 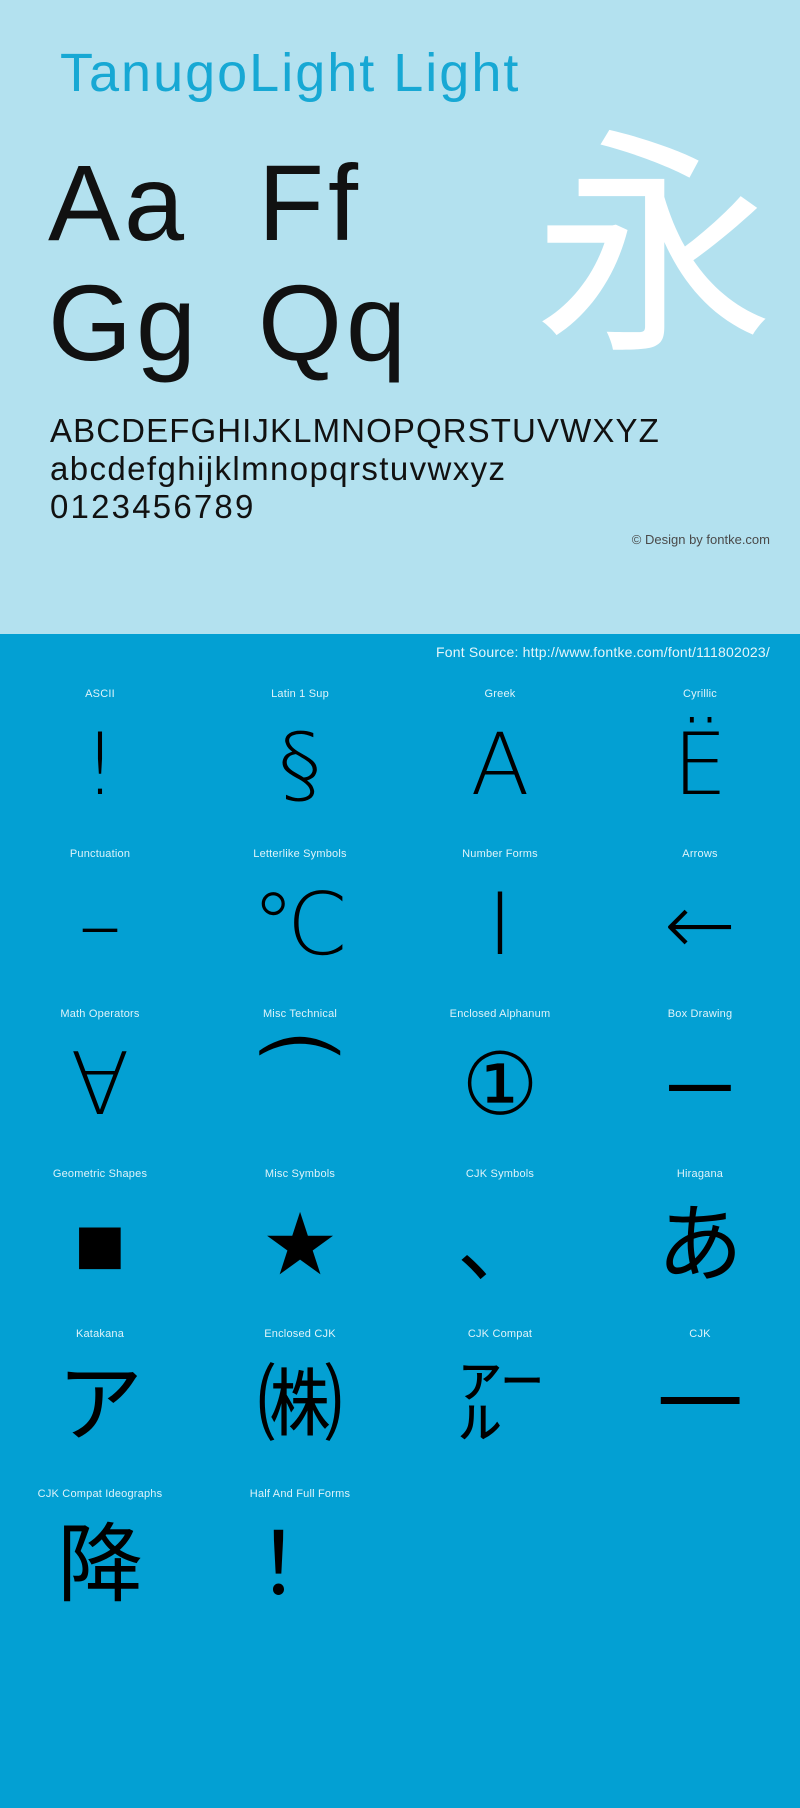 I want to click on glyph-cell-label: Enclosed CJK, so click(x=300, y=1334).